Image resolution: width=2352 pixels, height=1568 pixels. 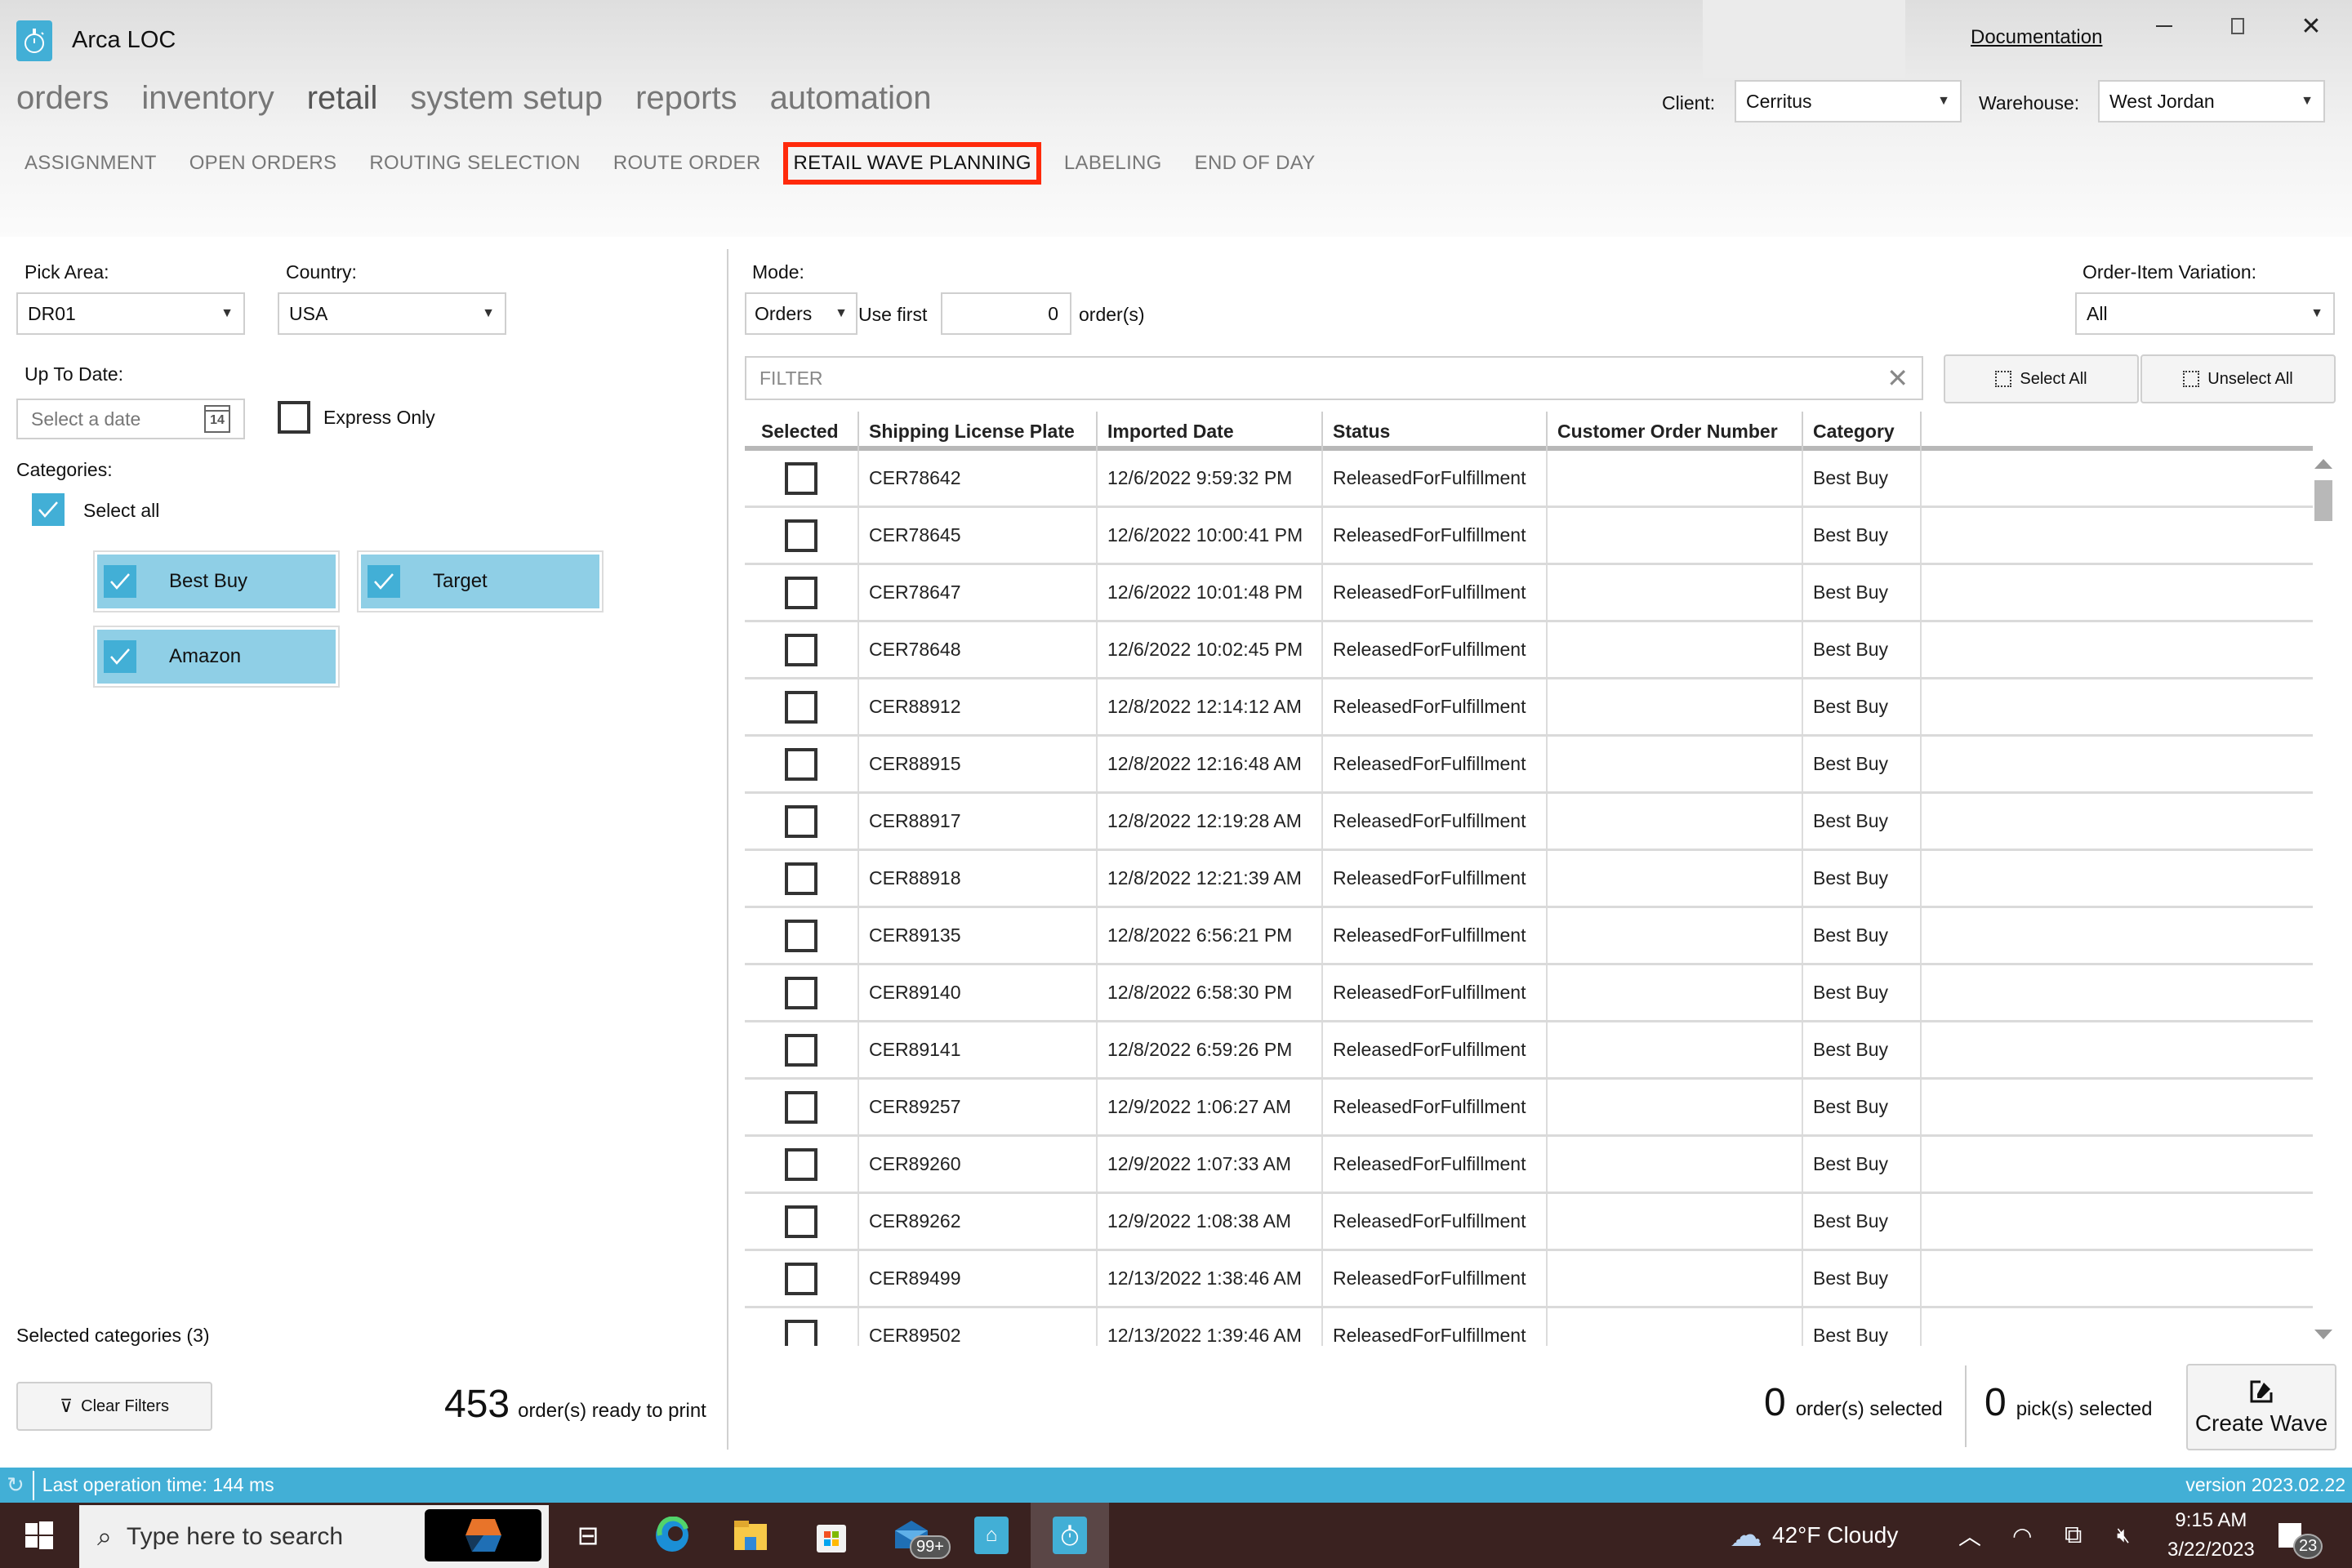 What do you see at coordinates (2238, 378) in the screenshot?
I see `unselect-all-button: Unselect All` at bounding box center [2238, 378].